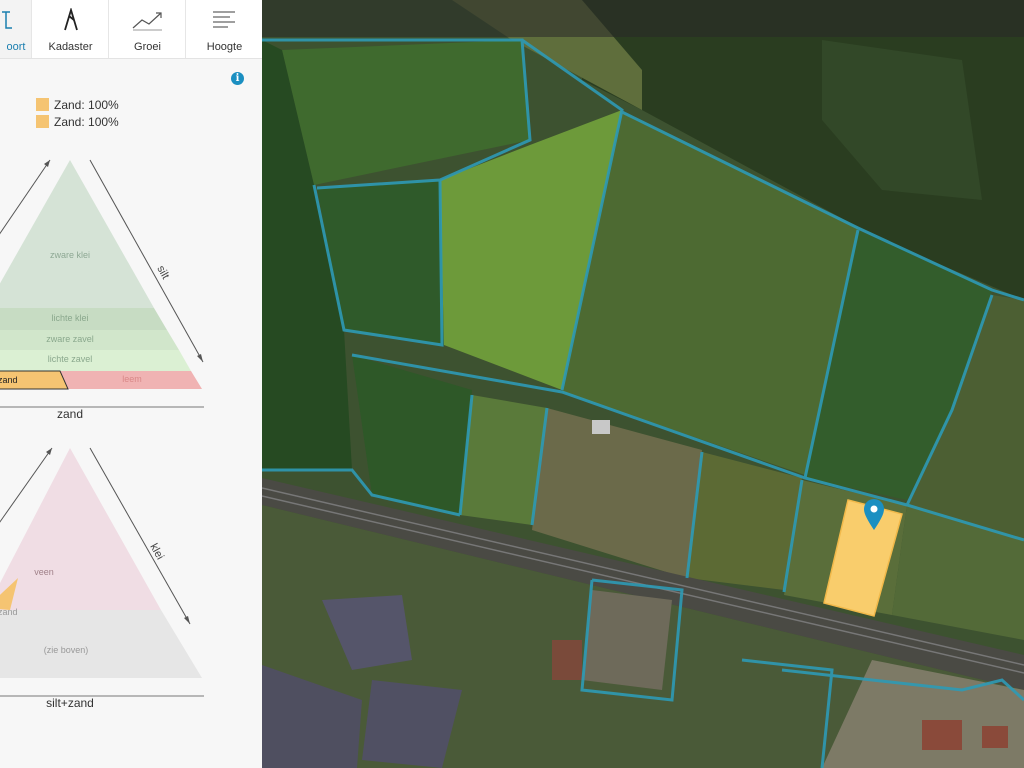  What do you see at coordinates (80, 529) in the screenshot?
I see `zone-veen` at bounding box center [80, 529].